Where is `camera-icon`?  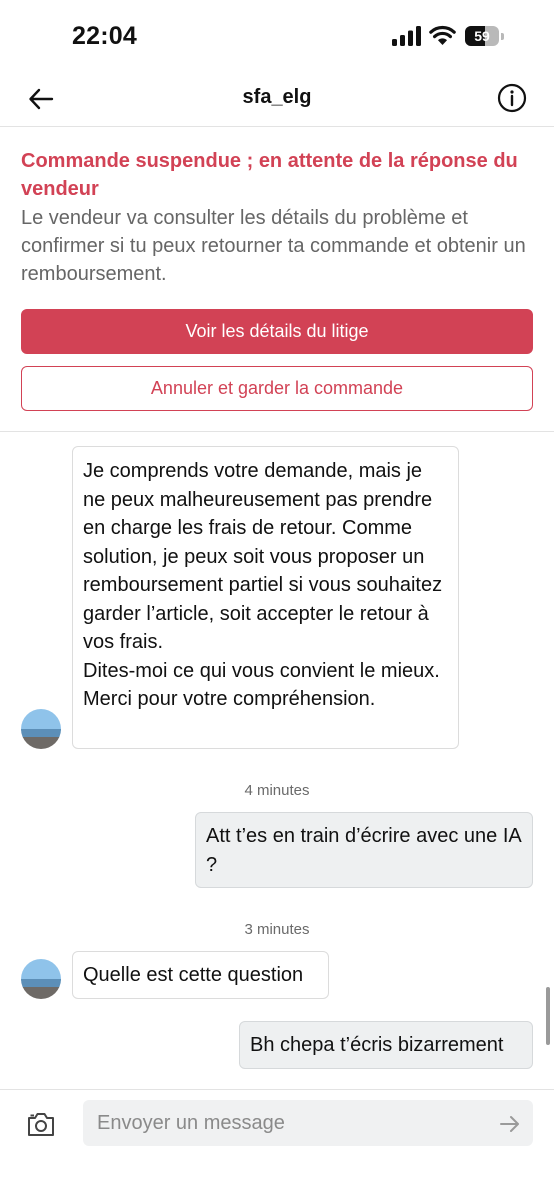 camera-icon is located at coordinates (41, 1124).